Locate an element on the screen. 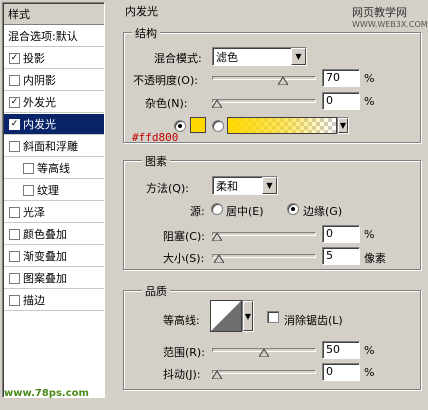  choke-slider-thumb is located at coordinates (217, 237).